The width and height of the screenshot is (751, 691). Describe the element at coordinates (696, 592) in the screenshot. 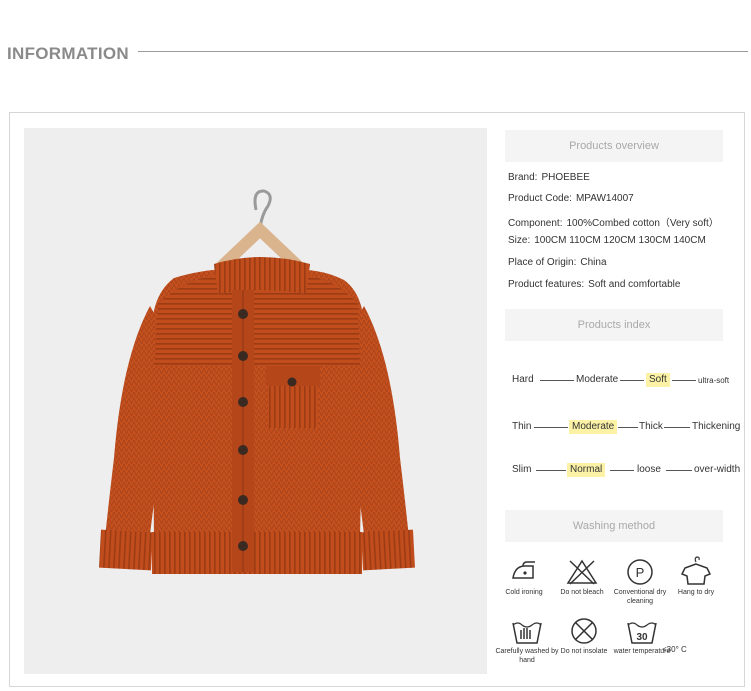

I see `wash-label: Hang to dry` at that location.